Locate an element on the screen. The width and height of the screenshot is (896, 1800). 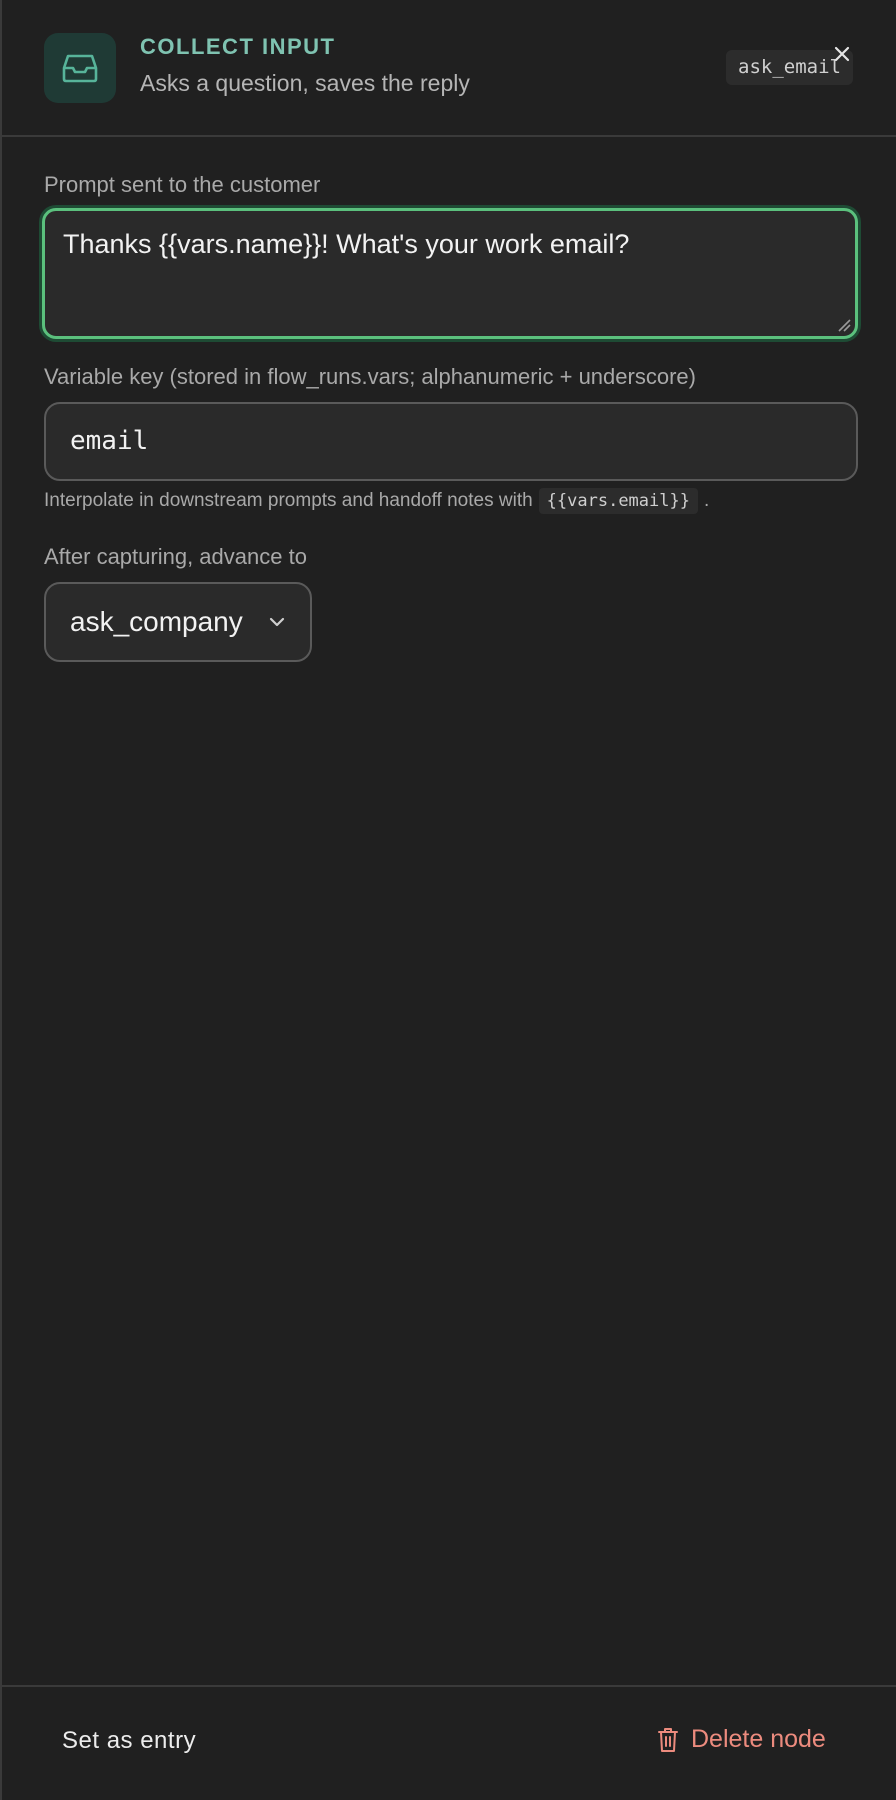
advance-label: After capturing, advance to is located at coordinates (175, 556).